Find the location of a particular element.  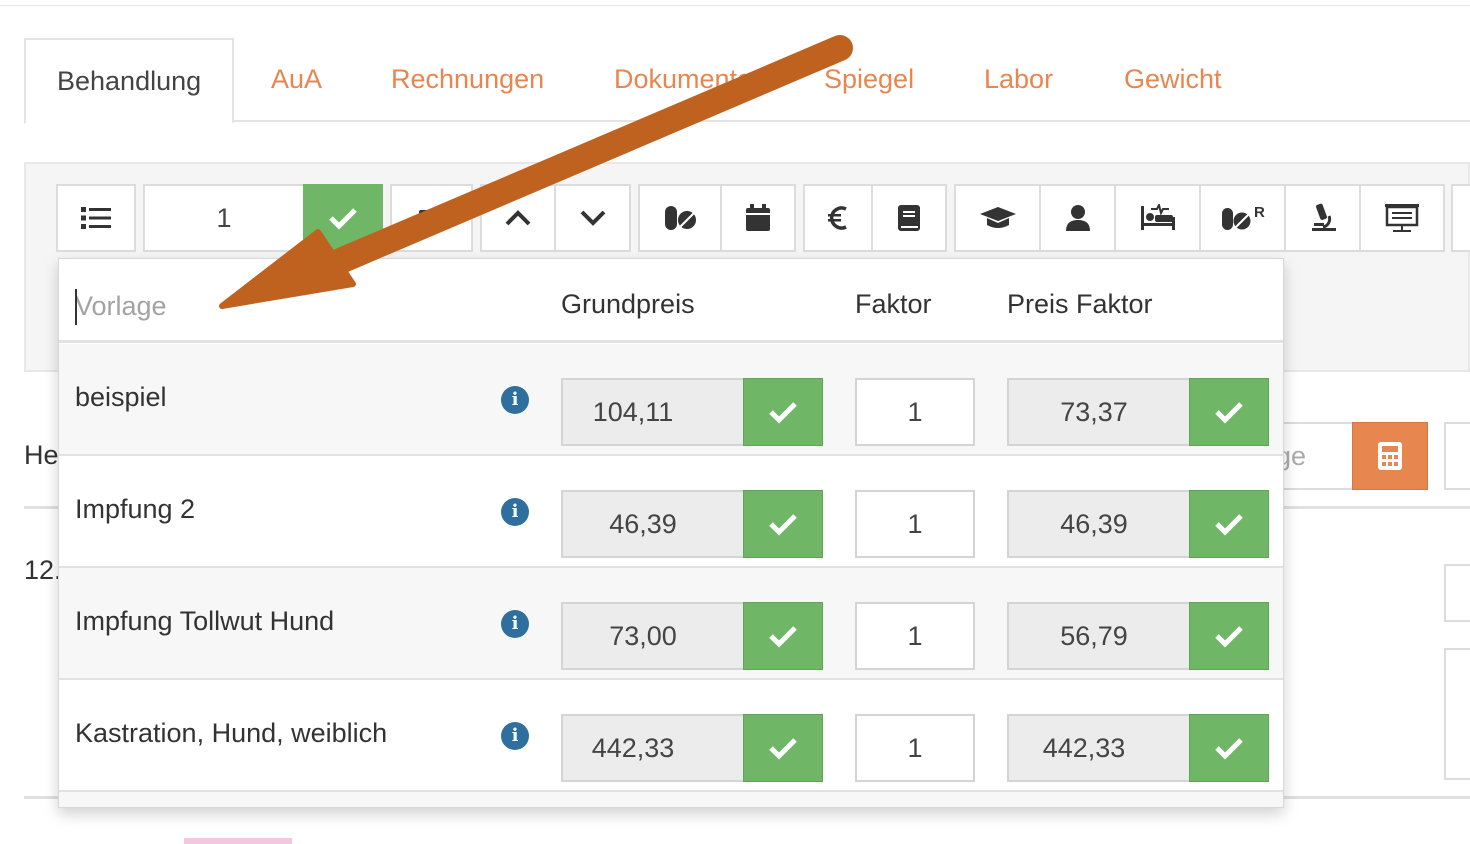

grundpreis-field: 73,00 is located at coordinates (653, 636).